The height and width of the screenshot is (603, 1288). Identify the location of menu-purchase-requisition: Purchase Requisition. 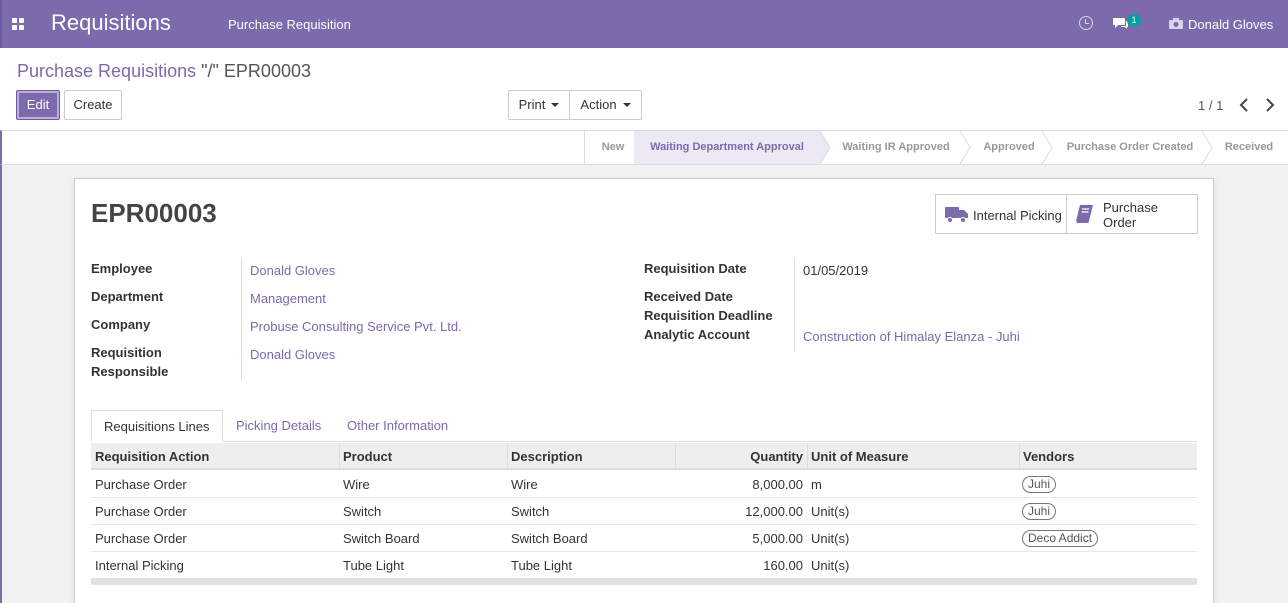
(289, 24).